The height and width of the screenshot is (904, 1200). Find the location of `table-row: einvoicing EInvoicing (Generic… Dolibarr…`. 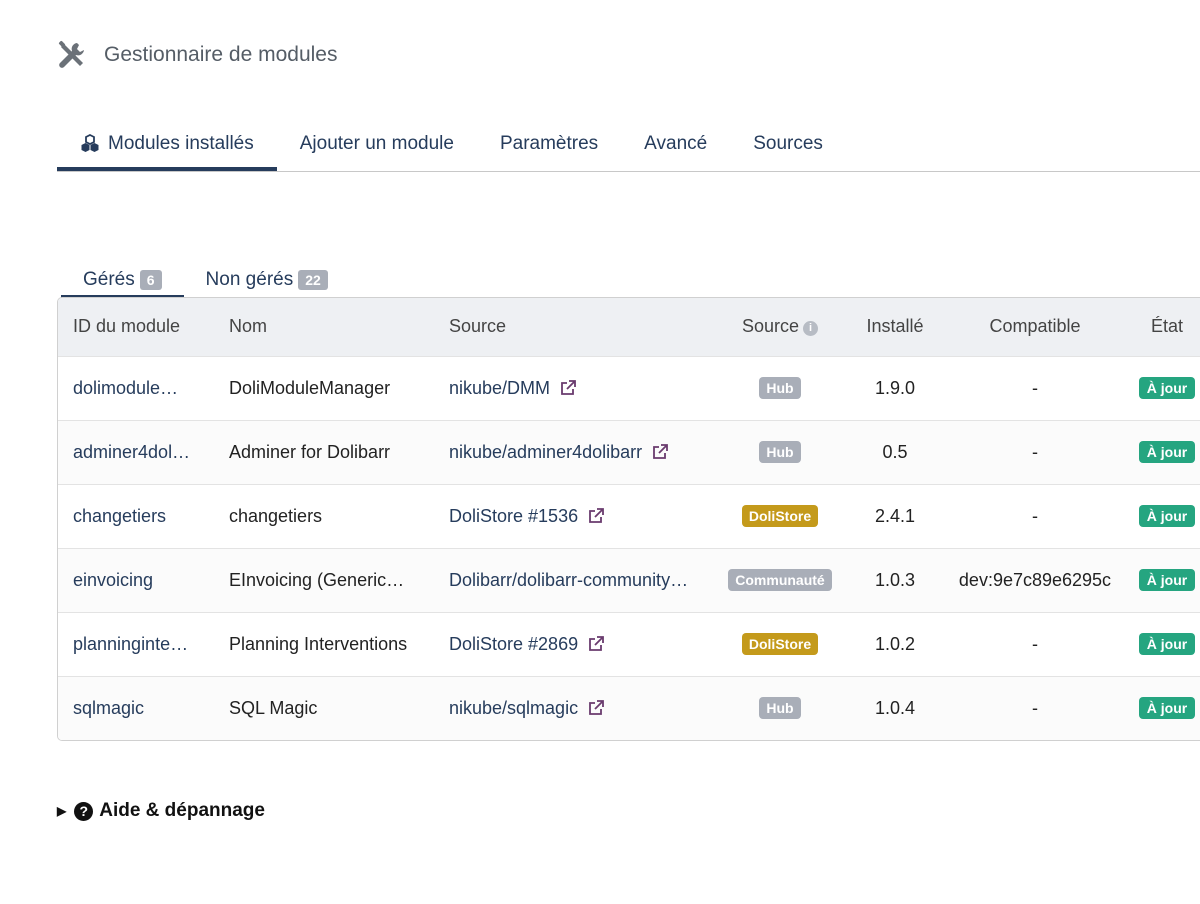

table-row: einvoicing EInvoicing (Generic… Dolibarr… is located at coordinates (629, 580).